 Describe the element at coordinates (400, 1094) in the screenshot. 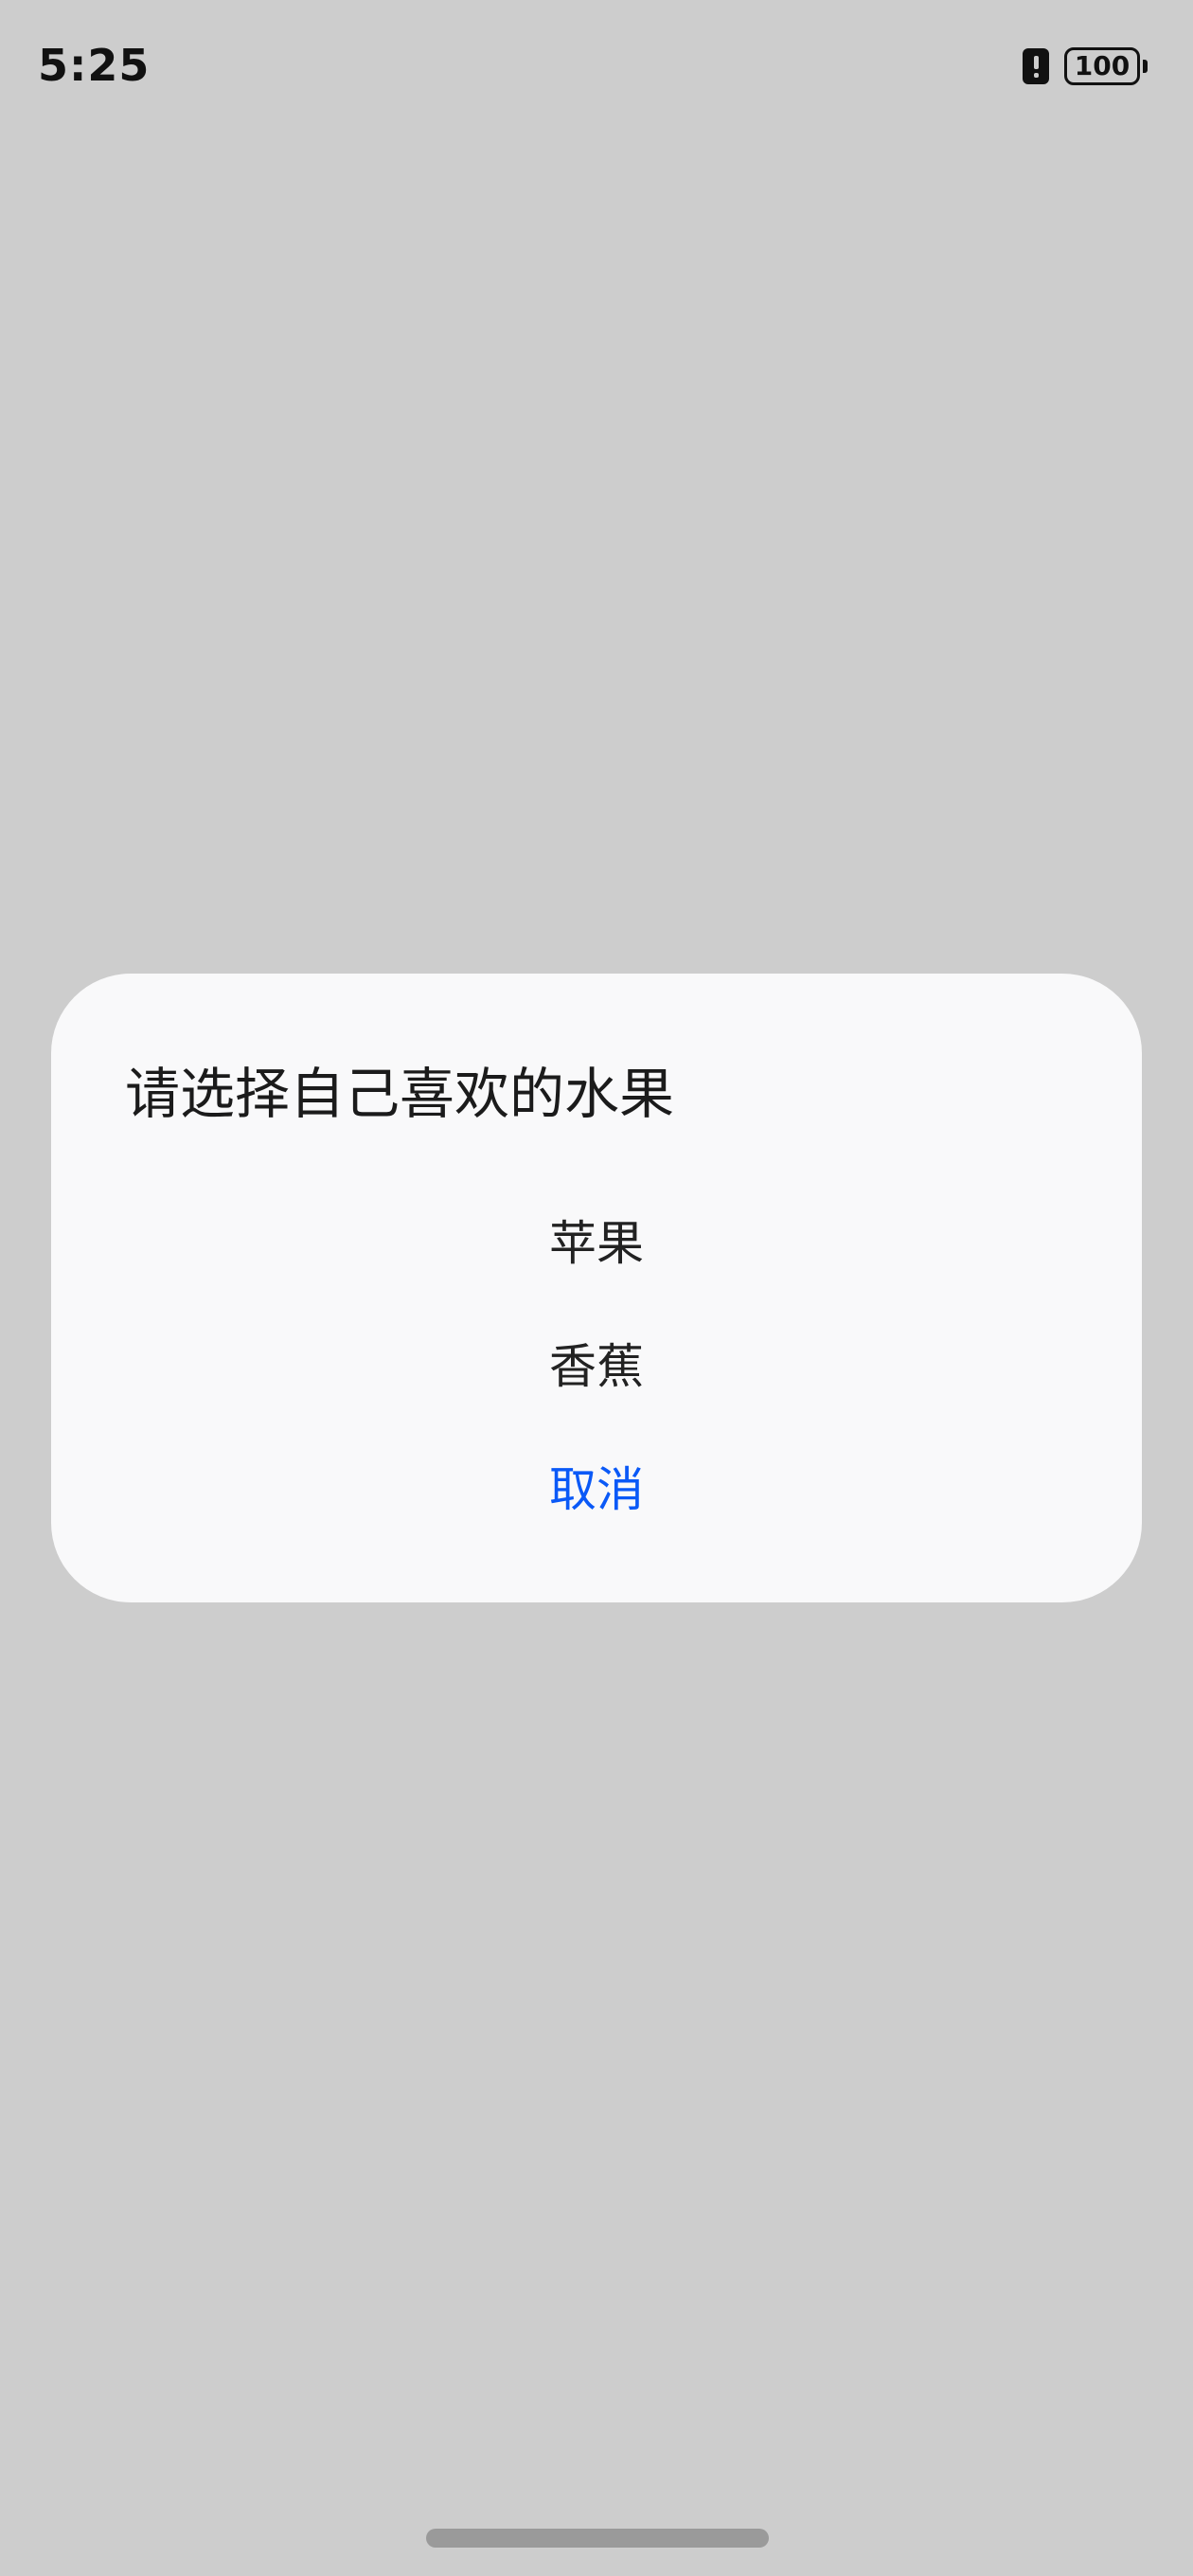

I see `dialog-title: 请选择自己喜欢的水果` at that location.